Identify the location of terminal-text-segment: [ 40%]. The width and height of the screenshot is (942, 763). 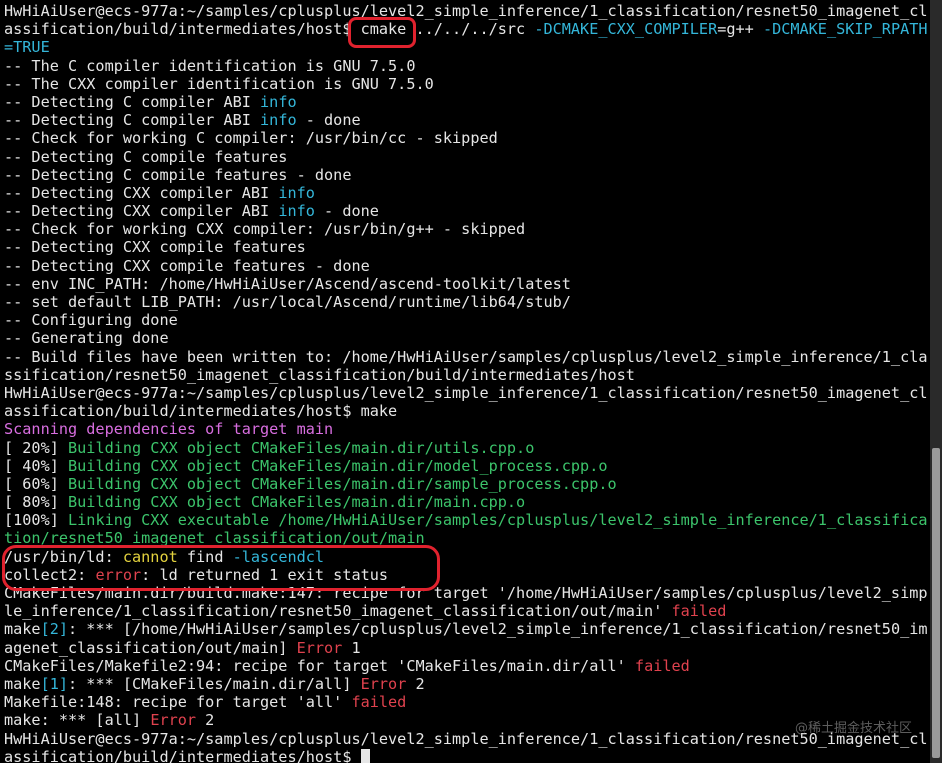
(36, 465).